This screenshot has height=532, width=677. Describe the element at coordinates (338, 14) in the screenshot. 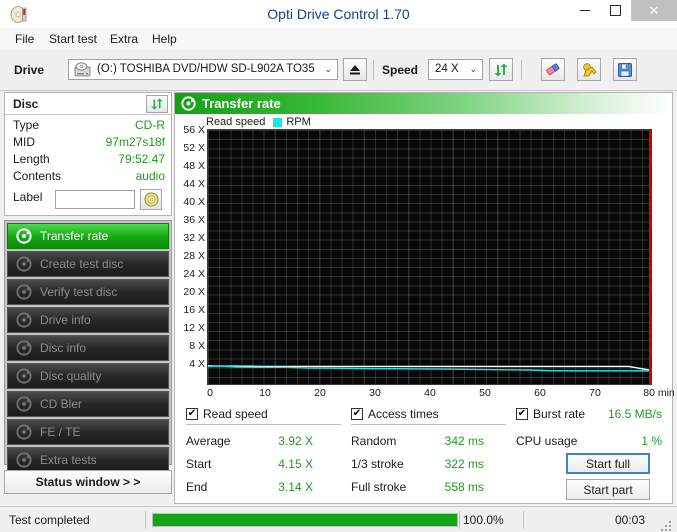

I see `title-bar: Opti Drive Control 1.70 ✕` at that location.